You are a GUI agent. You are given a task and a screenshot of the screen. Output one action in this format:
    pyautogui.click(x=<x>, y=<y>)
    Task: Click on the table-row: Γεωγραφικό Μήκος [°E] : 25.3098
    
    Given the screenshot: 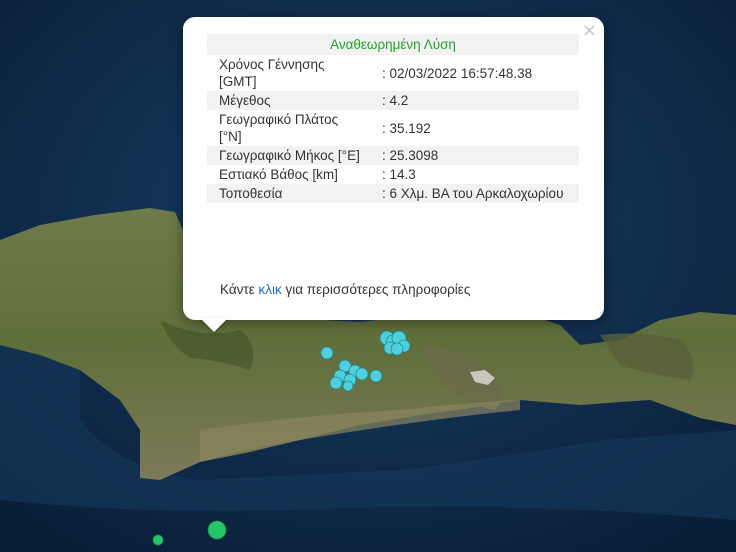 What is the action you would take?
    pyautogui.click(x=393, y=155)
    